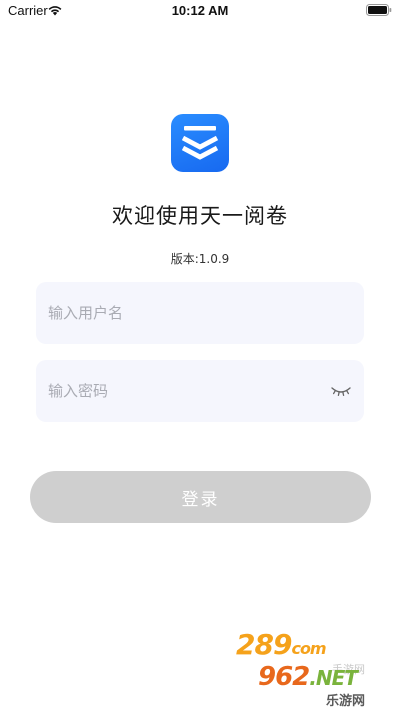 Image resolution: width=400 pixels, height=710 pixels. I want to click on username-input, so click(183, 313).